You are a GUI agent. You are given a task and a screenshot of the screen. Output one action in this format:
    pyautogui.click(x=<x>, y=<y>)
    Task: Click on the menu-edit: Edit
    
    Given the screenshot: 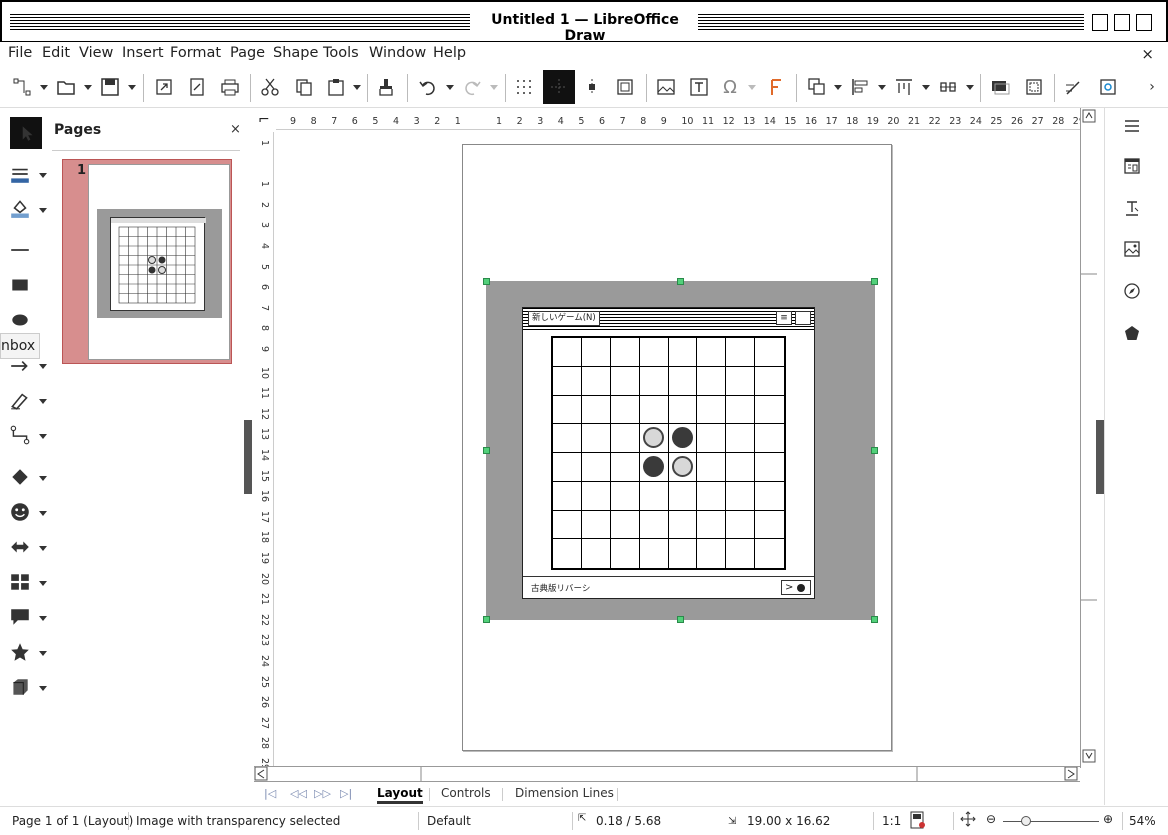 What is the action you would take?
    pyautogui.click(x=56, y=53)
    